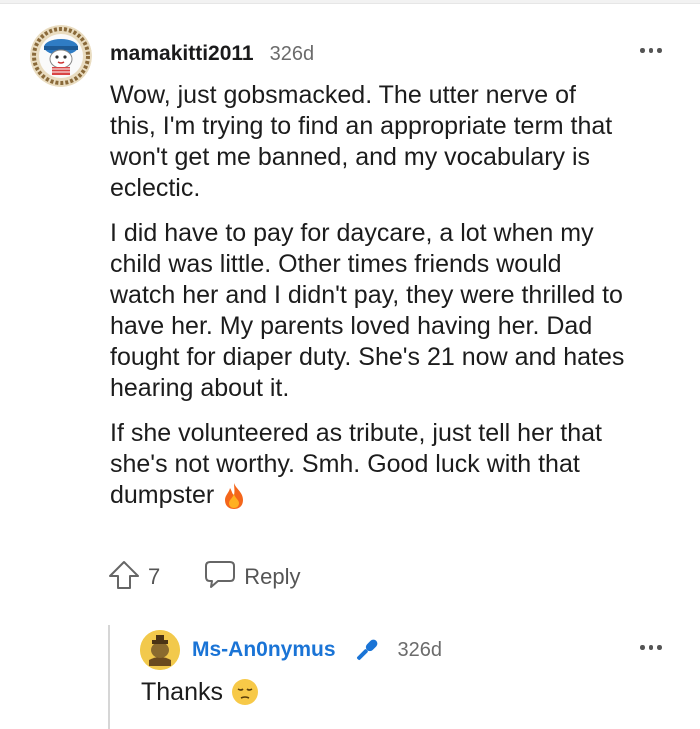 This screenshot has height=729, width=700. I want to click on more-options-button, so click(651, 50).